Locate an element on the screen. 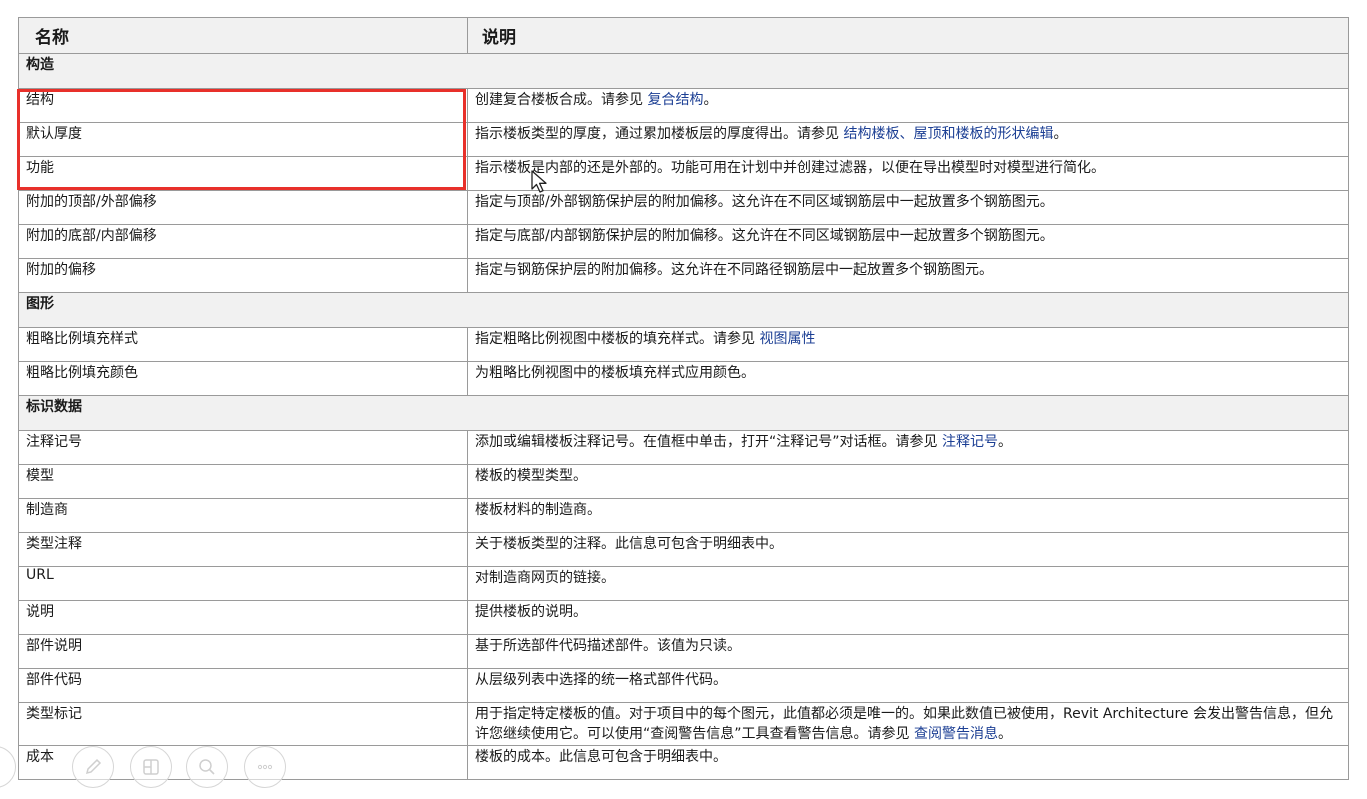 The image size is (1367, 799). table-row: 粗略比例填充颜色 为粗略比例视图中的楼板填充样式应用颜色。 is located at coordinates (683, 378).